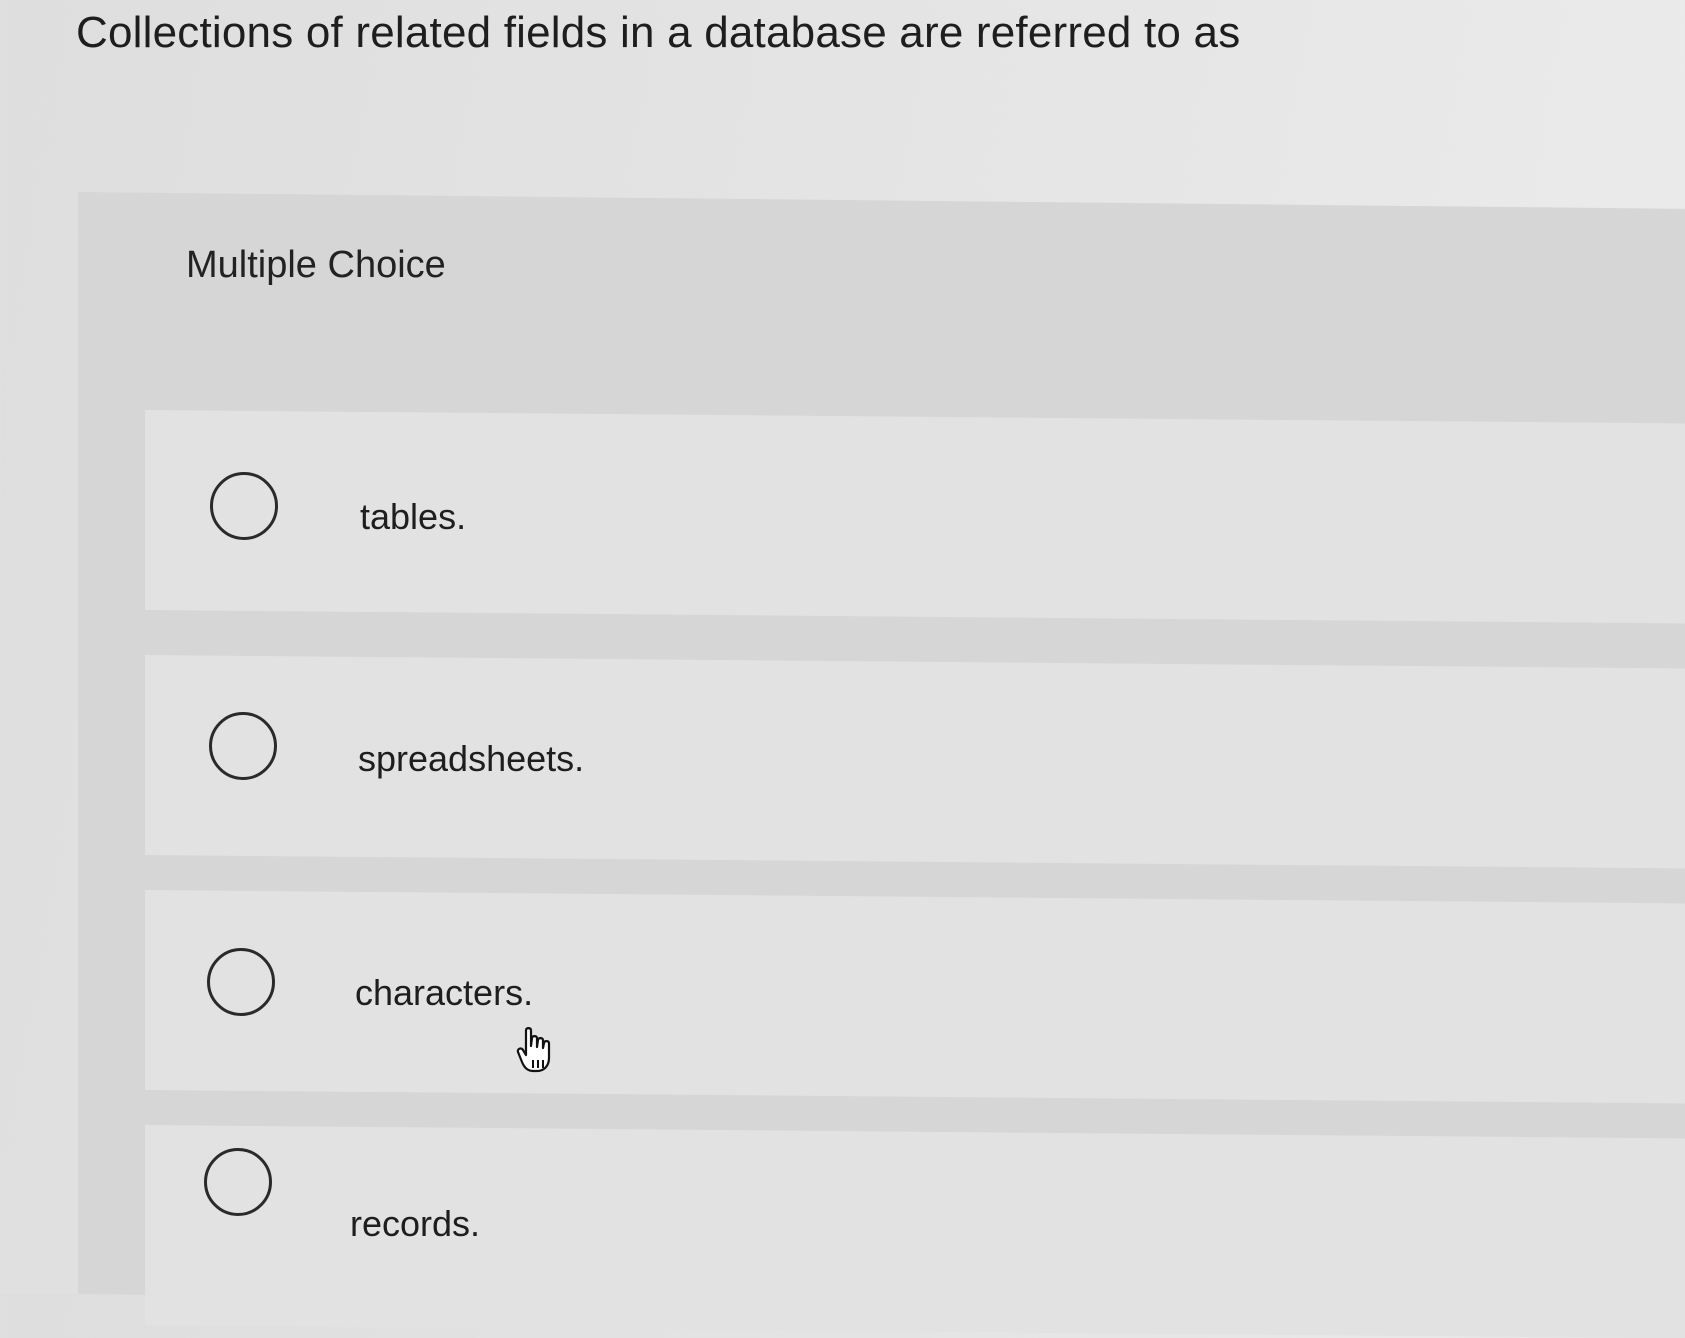 Image resolution: width=1685 pixels, height=1338 pixels. What do you see at coordinates (444, 993) in the screenshot?
I see `option-label-3: characters.` at bounding box center [444, 993].